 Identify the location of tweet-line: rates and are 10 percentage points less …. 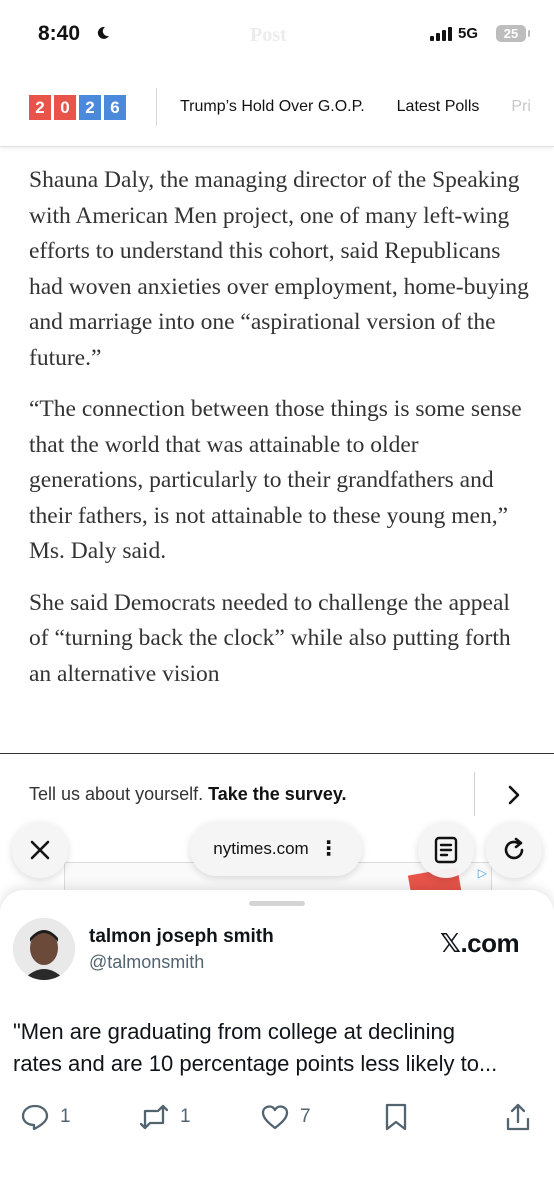
(255, 1063).